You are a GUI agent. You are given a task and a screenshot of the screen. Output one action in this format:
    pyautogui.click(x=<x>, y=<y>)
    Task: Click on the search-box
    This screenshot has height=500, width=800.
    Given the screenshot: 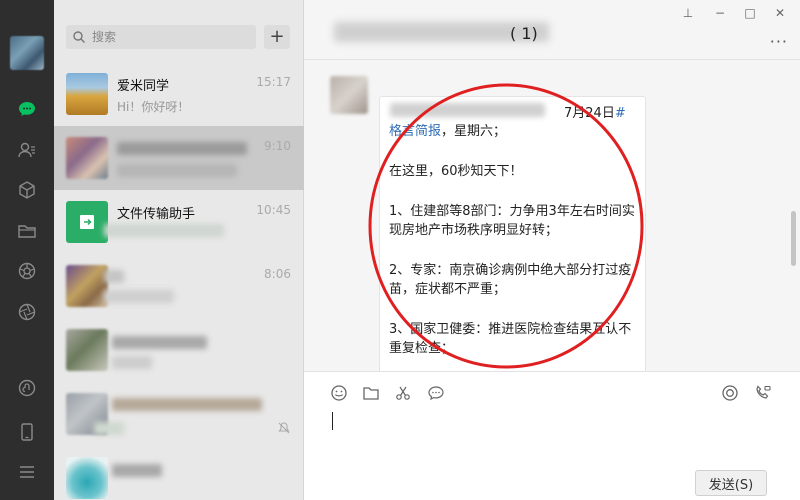 What is the action you would take?
    pyautogui.click(x=161, y=37)
    